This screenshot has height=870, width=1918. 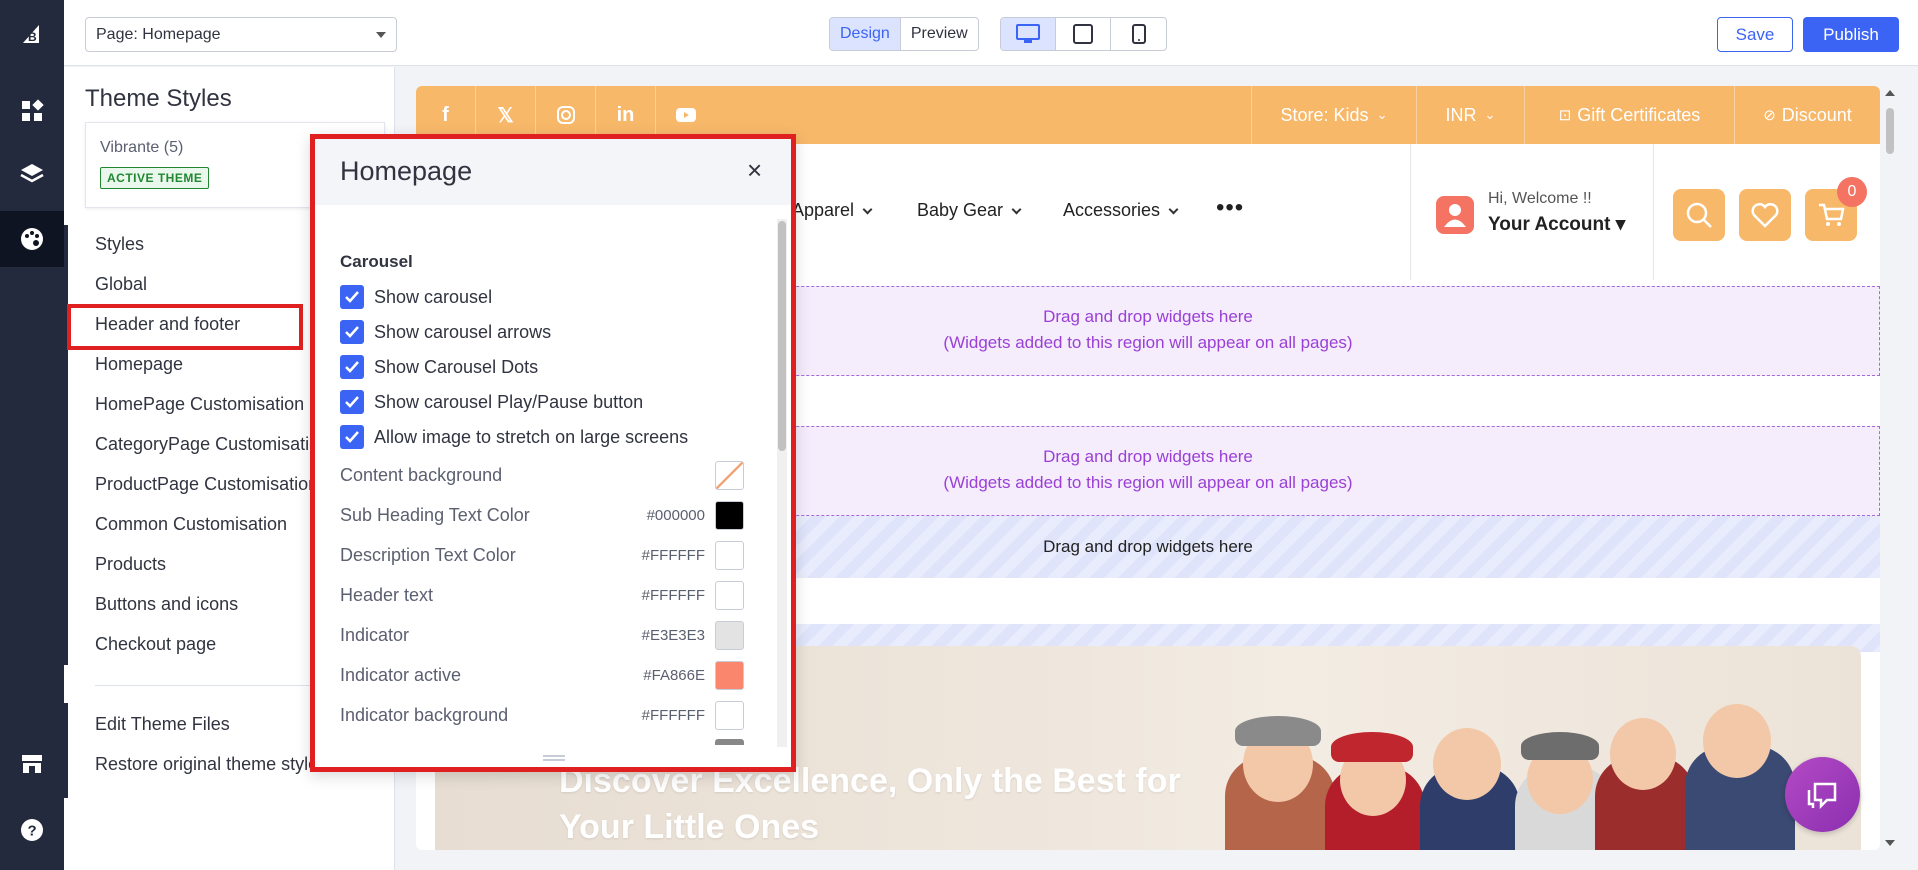 What do you see at coordinates (673, 635) in the screenshot?
I see `color-hex: #E3E3E3` at bounding box center [673, 635].